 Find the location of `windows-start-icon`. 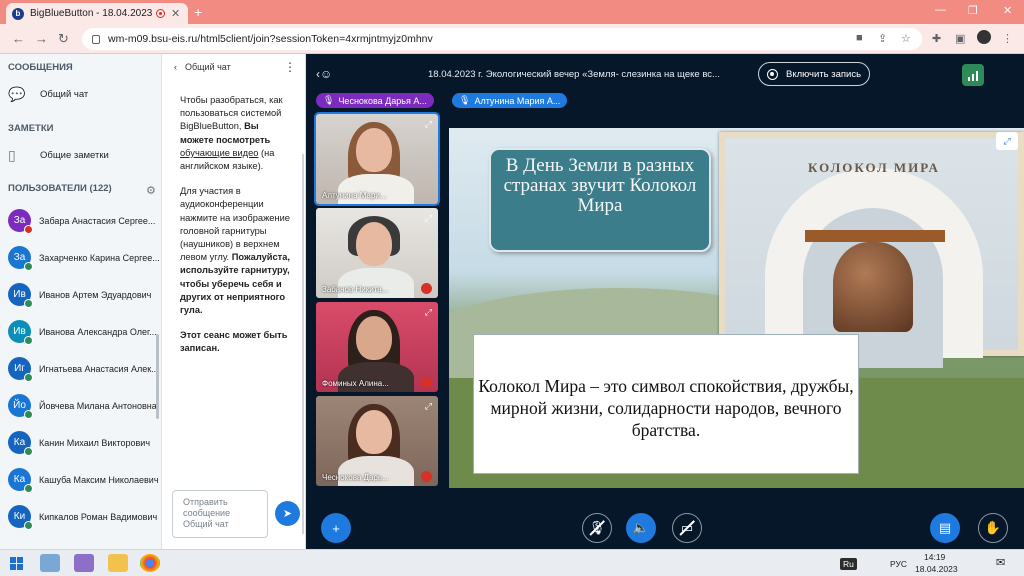

windows-start-icon is located at coordinates (16, 563).